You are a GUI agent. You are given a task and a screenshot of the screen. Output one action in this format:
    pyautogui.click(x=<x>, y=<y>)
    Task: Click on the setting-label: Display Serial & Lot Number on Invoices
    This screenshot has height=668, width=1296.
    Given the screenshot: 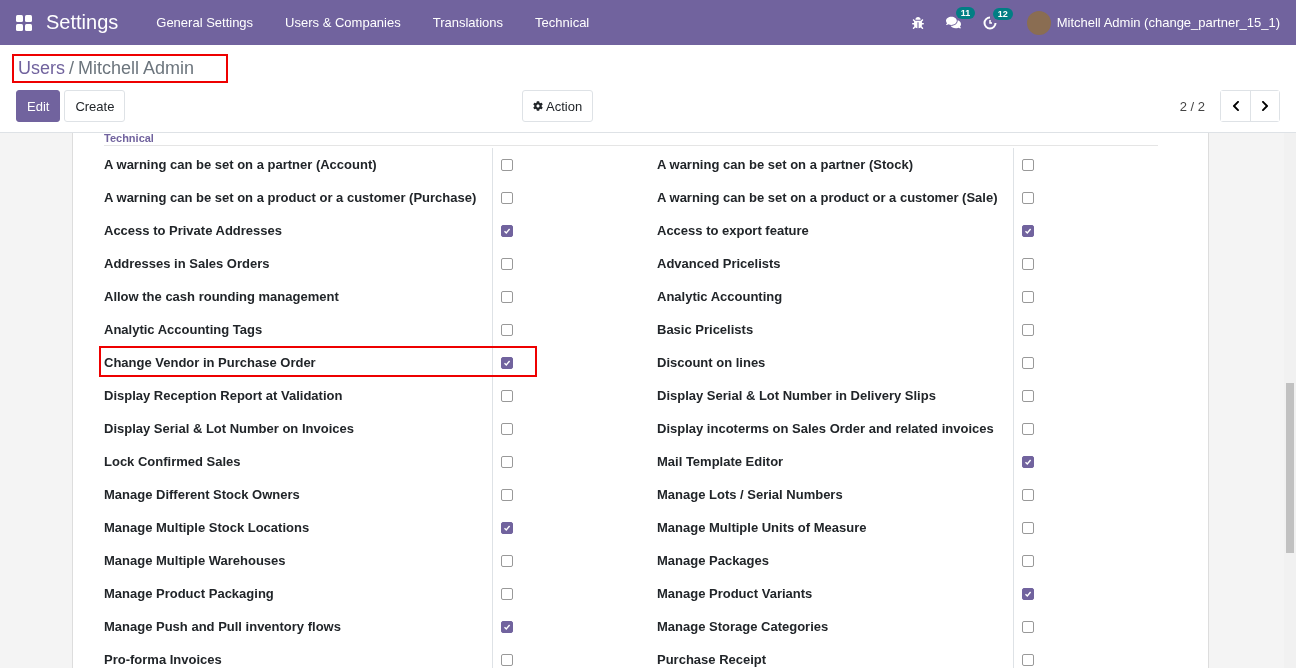 What is the action you would take?
    pyautogui.click(x=229, y=429)
    